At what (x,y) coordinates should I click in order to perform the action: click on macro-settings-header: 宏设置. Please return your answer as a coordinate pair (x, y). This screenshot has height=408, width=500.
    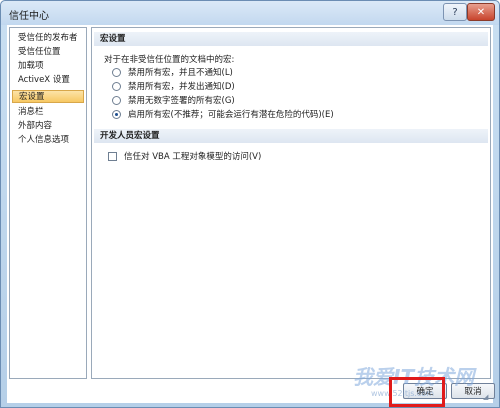
    Looking at the image, I should click on (291, 39).